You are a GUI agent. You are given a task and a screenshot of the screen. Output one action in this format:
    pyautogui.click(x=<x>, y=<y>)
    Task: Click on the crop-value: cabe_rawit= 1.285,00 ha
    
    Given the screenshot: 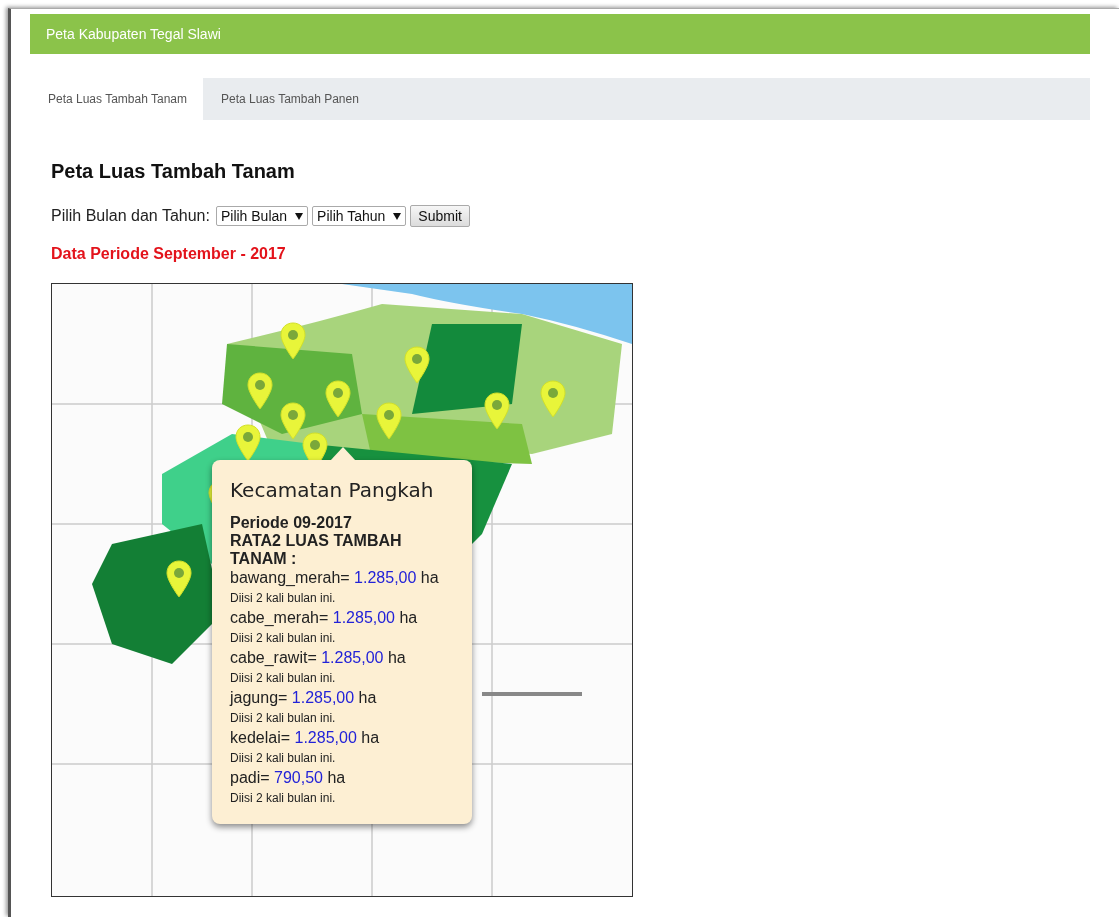 What is the action you would take?
    pyautogui.click(x=318, y=658)
    